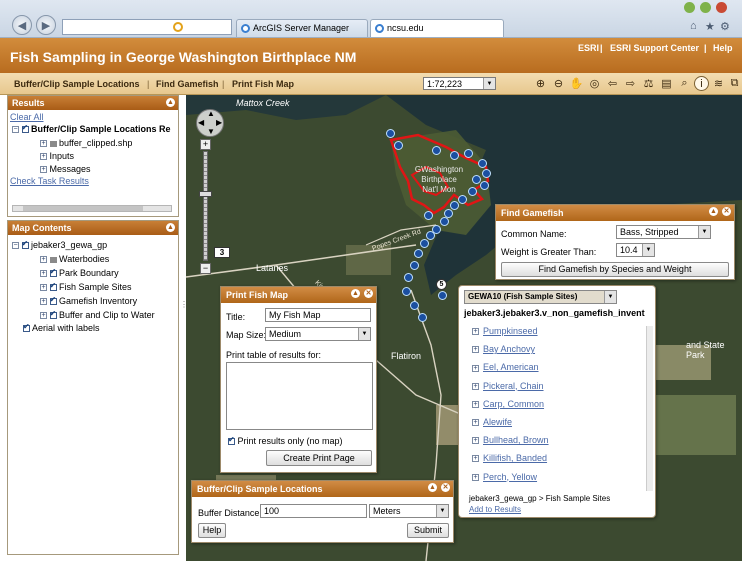  Describe the element at coordinates (562, 444) in the screenshot. I see `list-item: + Bullhead, Brown` at that location.